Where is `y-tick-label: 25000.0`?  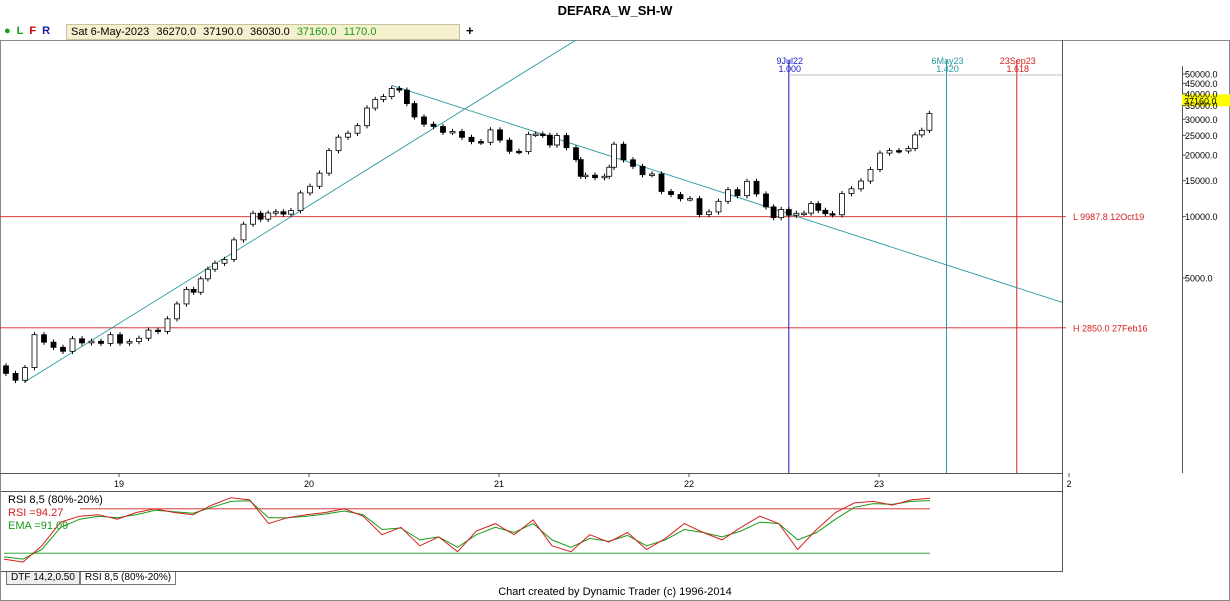 y-tick-label: 25000.0 is located at coordinates (1201, 136).